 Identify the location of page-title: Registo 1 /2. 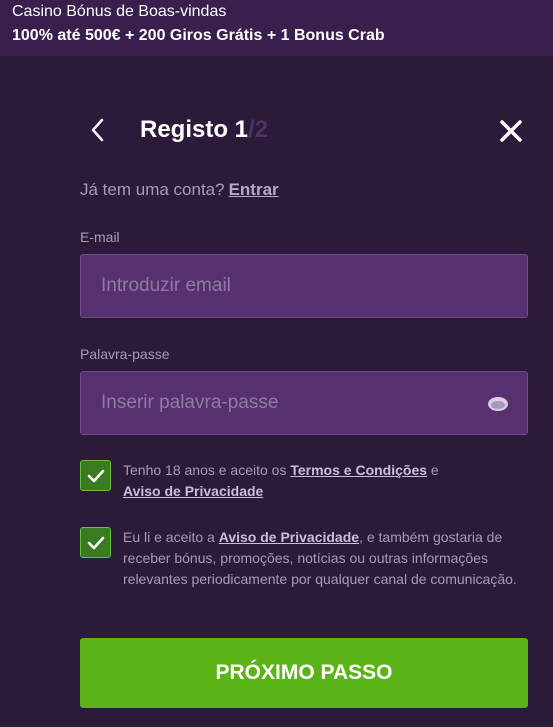
(204, 130).